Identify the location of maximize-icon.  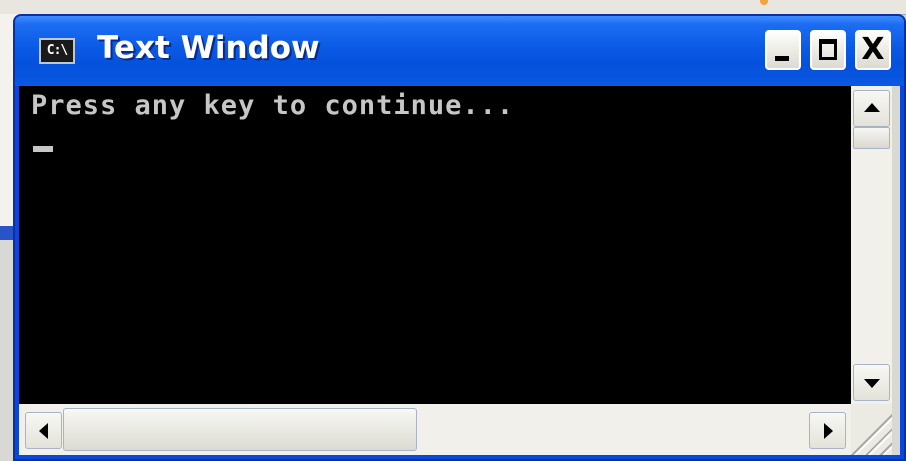
(828, 49).